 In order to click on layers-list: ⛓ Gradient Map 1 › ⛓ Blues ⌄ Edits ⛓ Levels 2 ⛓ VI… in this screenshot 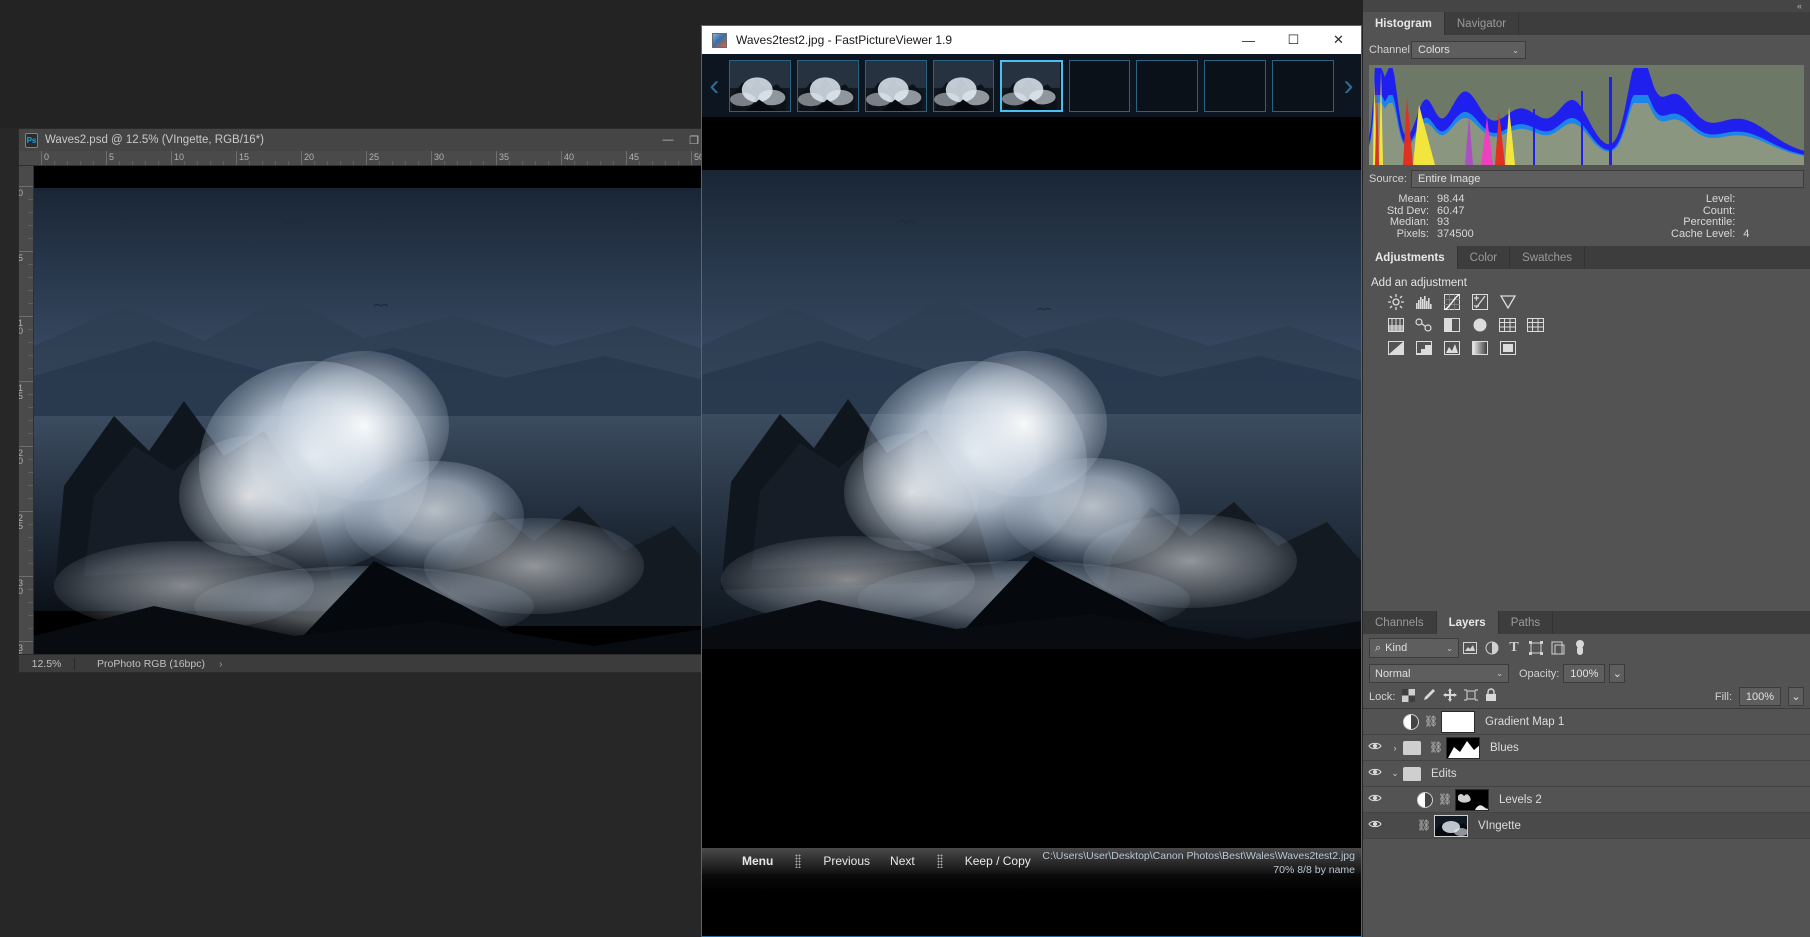, I will do `click(1586, 773)`.